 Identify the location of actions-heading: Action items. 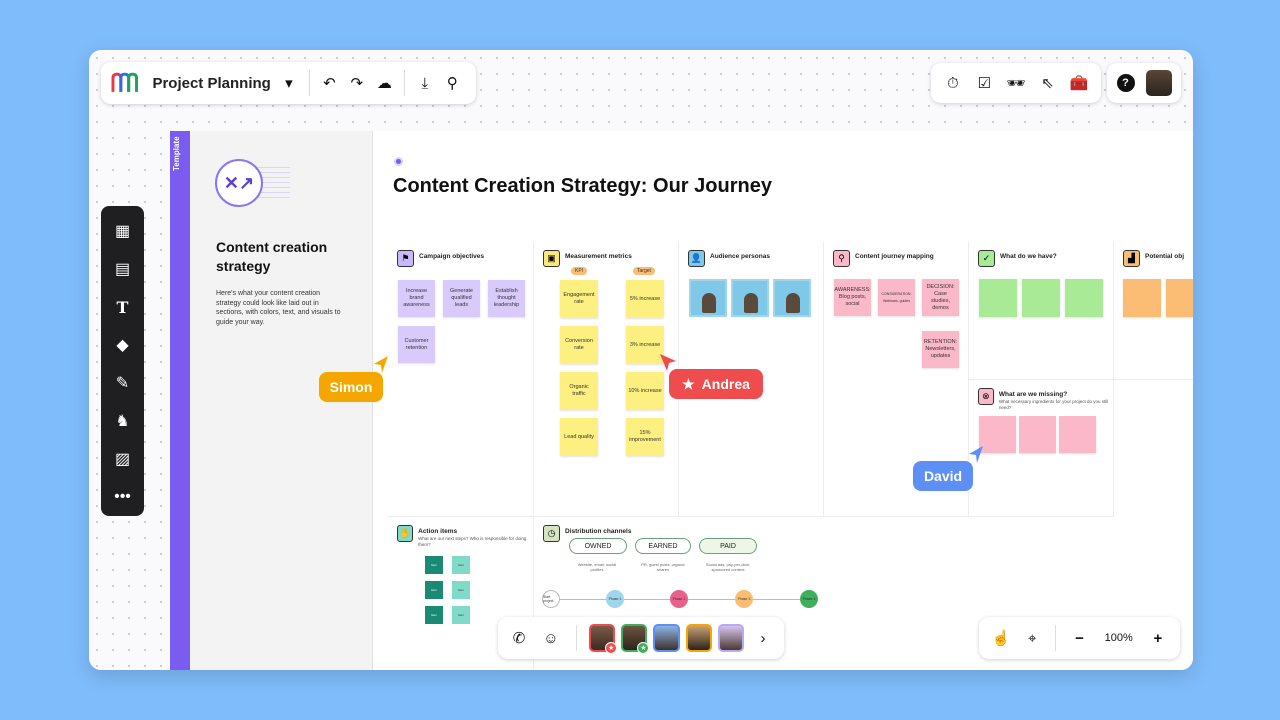
(438, 531).